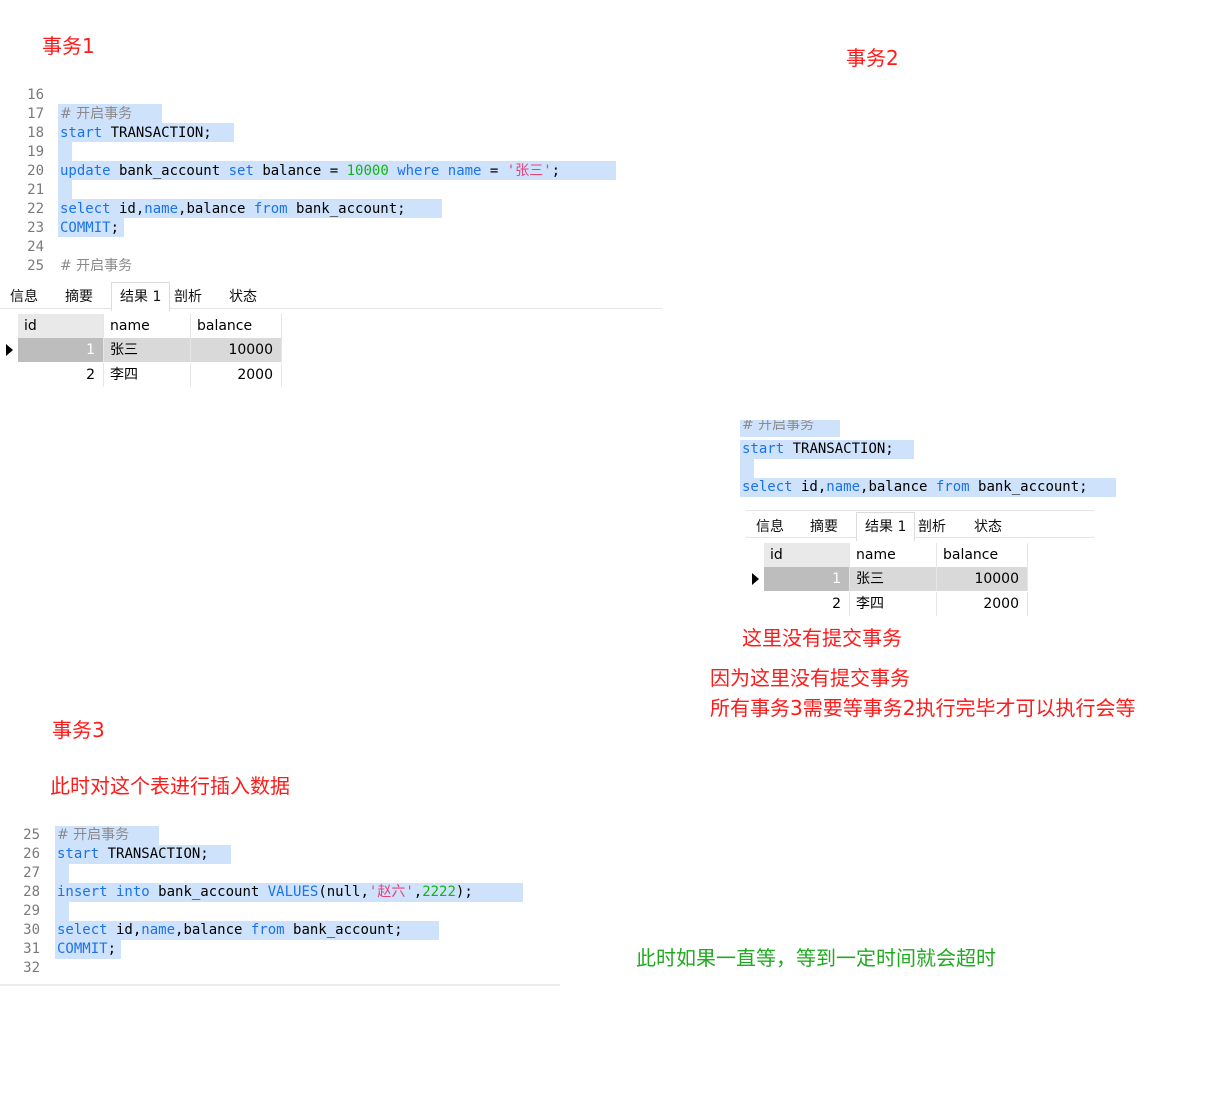 The image size is (1232, 1098). Describe the element at coordinates (35, 133) in the screenshot. I see `line-number: 18` at that location.